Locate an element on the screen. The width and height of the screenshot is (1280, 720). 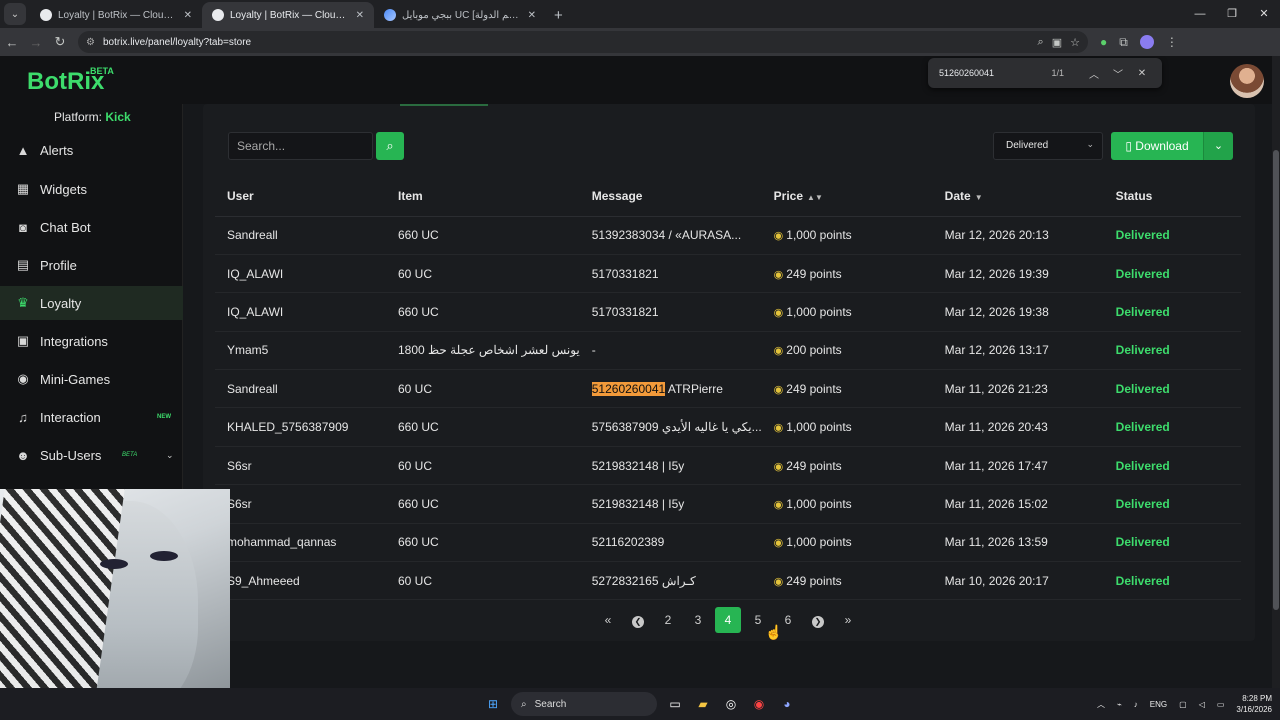
sidebar-item-interaction: ♫ Interaction NEW is located at coordinates (91, 417).